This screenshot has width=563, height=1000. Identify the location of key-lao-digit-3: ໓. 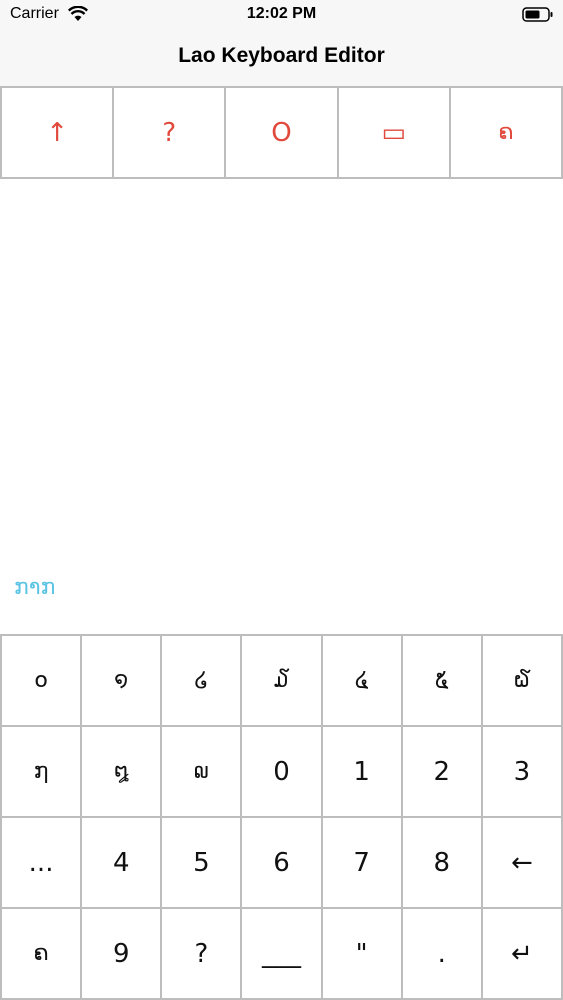
(282, 681).